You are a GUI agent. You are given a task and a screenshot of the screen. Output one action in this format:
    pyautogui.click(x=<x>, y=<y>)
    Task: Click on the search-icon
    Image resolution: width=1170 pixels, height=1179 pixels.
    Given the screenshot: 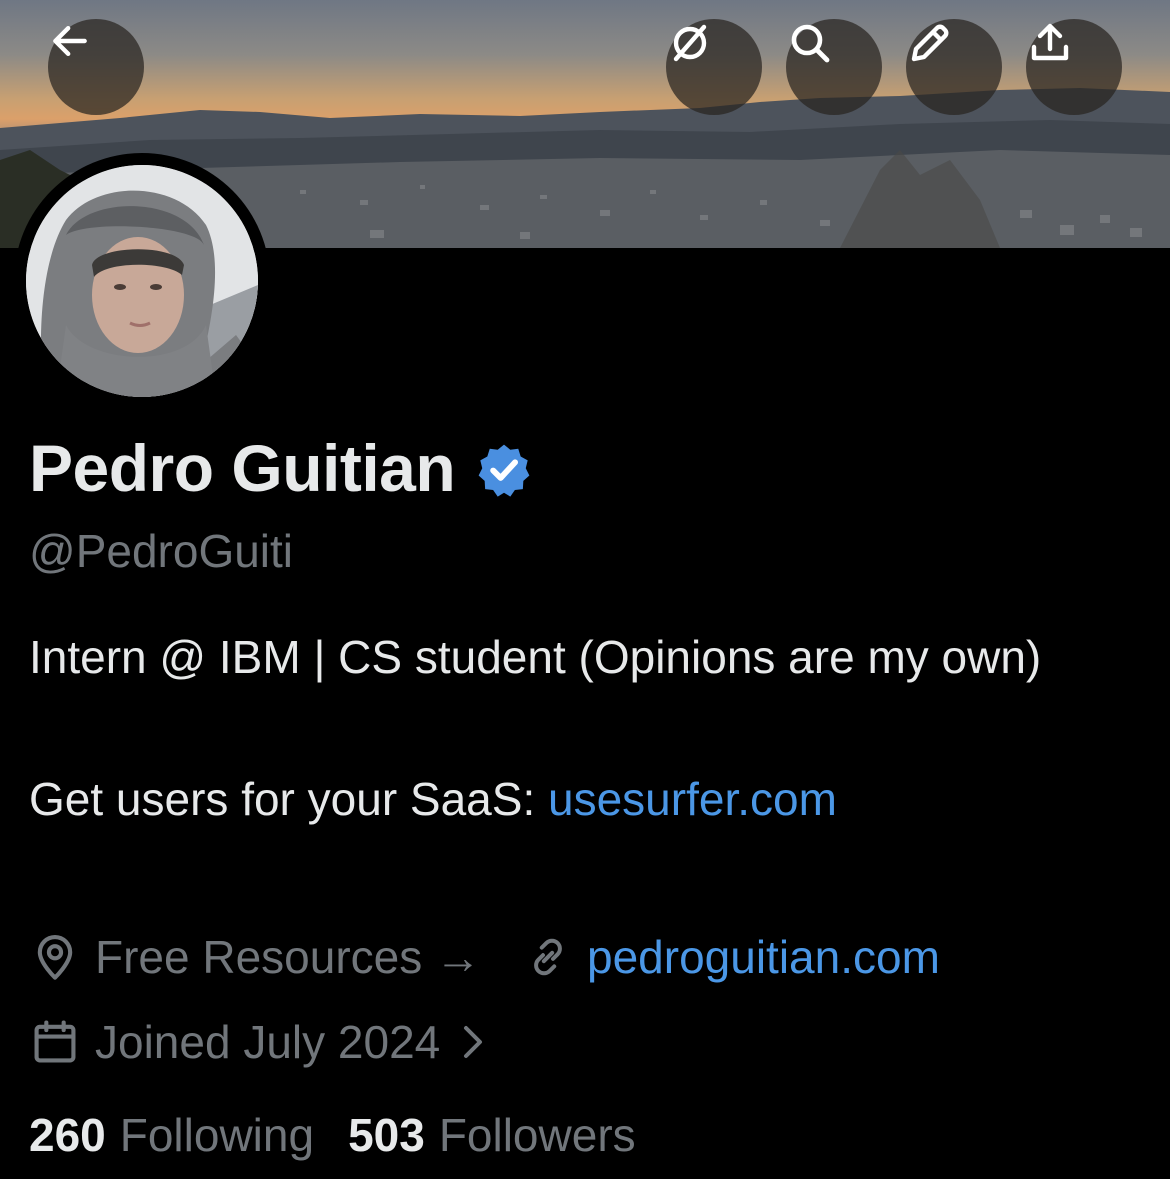 What is the action you would take?
    pyautogui.click(x=810, y=43)
    